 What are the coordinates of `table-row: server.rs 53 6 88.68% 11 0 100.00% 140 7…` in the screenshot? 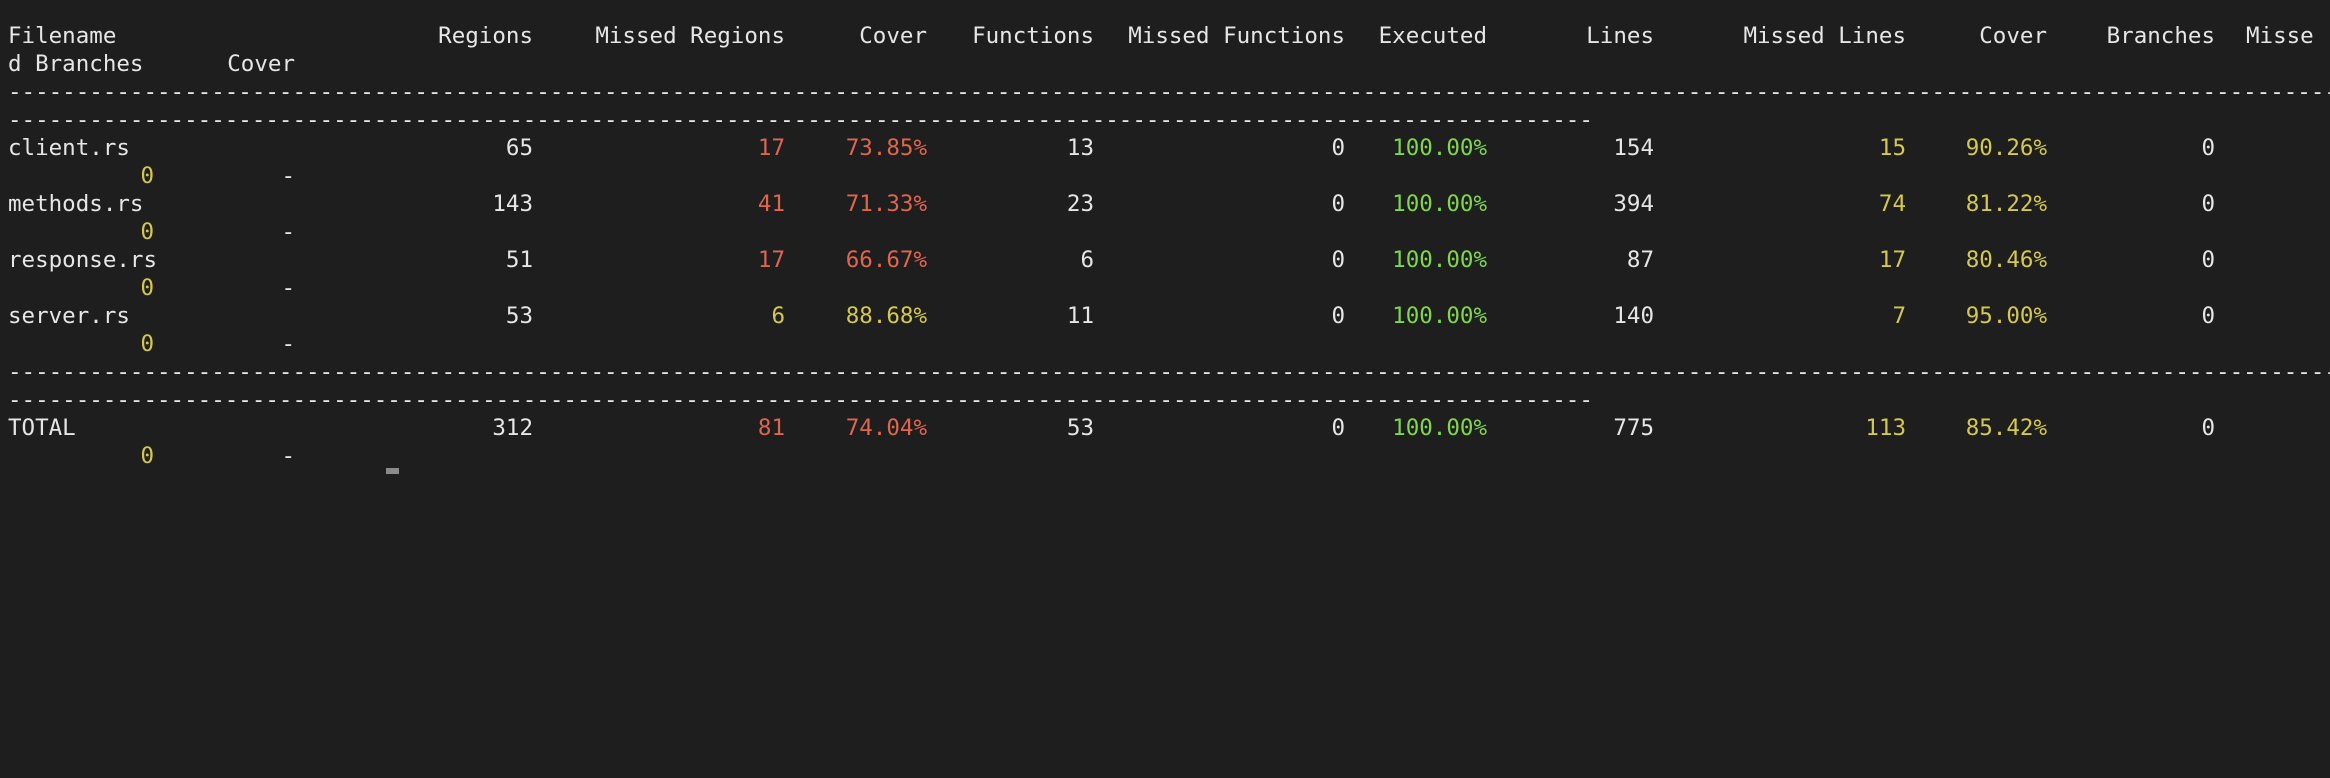 It's located at (1169, 316).